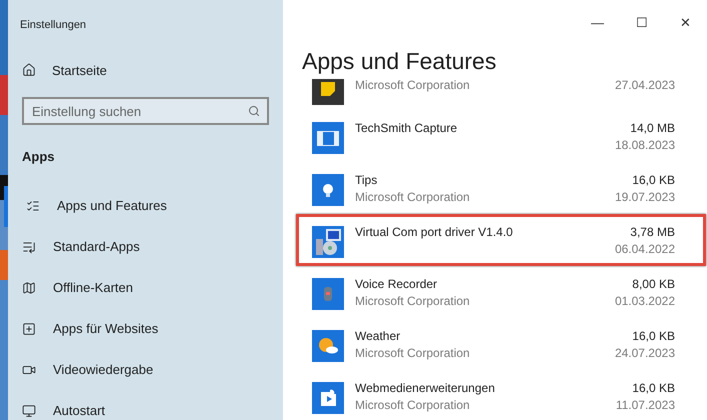 The height and width of the screenshot is (420, 707). I want to click on search-field: Einstellung suchen, so click(145, 111).